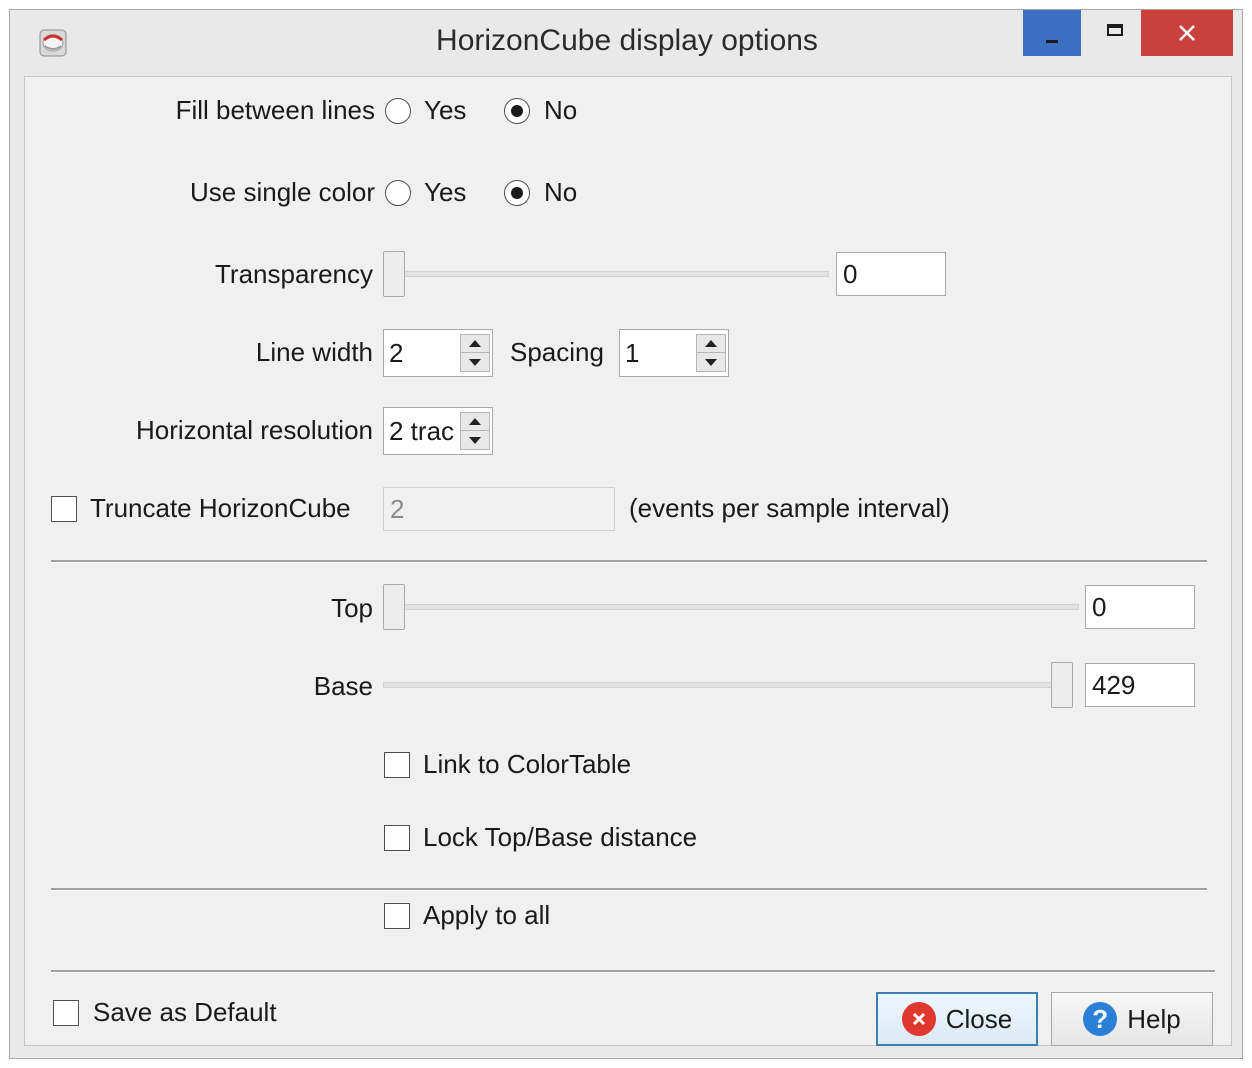 This screenshot has width=1252, height=1068. I want to click on lock-top-base-label: Lock Top/Base distance, so click(560, 837).